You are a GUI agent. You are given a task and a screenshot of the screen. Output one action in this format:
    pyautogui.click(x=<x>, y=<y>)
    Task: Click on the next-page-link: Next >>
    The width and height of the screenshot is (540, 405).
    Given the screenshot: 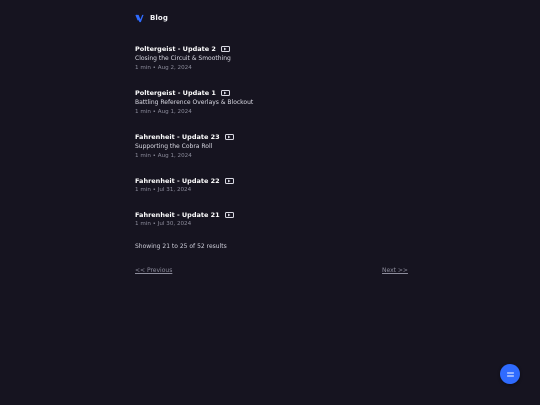 What is the action you would take?
    pyautogui.click(x=395, y=270)
    